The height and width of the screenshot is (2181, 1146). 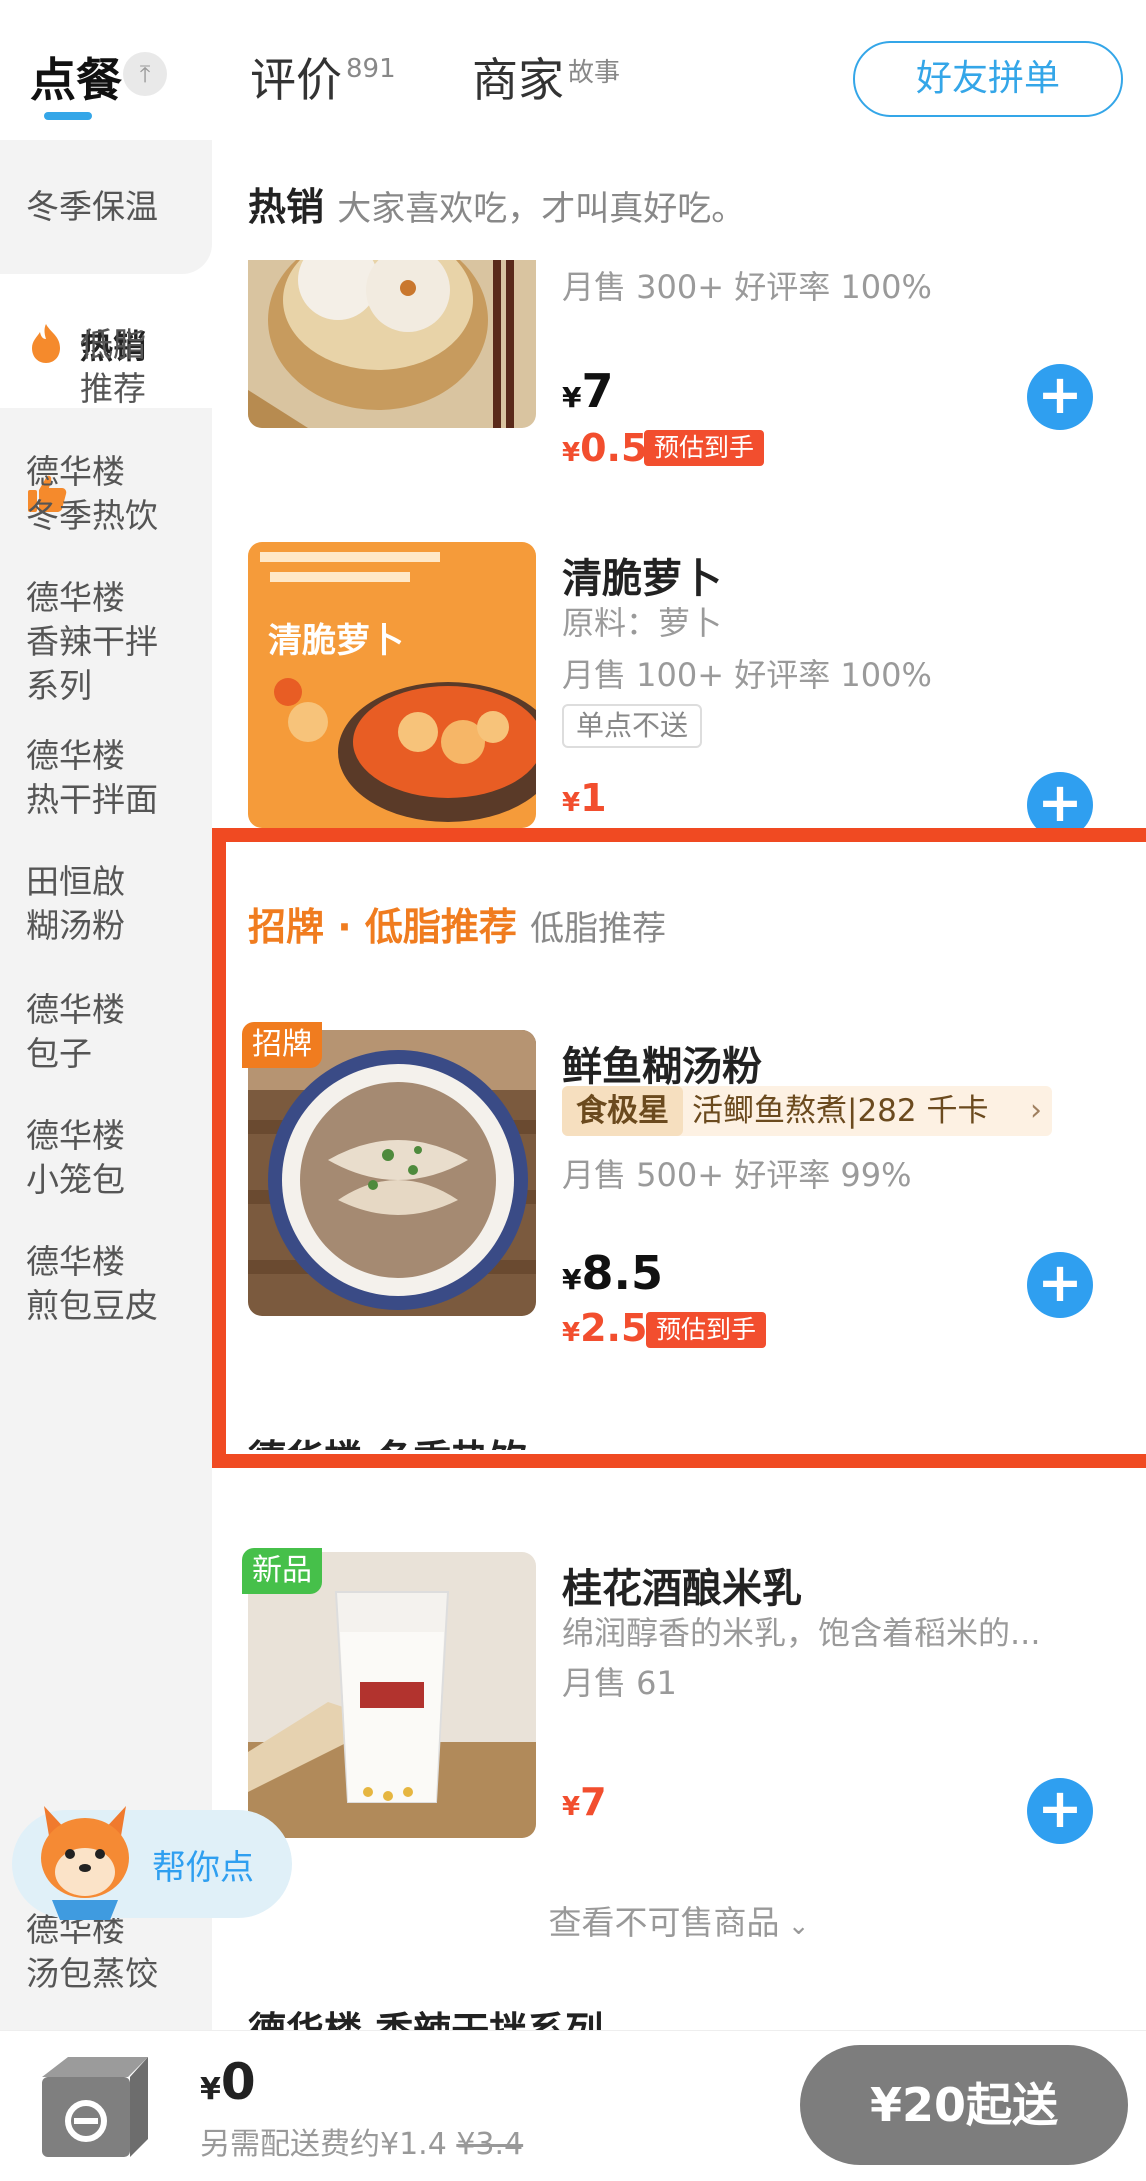 I want to click on cart-total: ¥0, so click(x=228, y=2082).